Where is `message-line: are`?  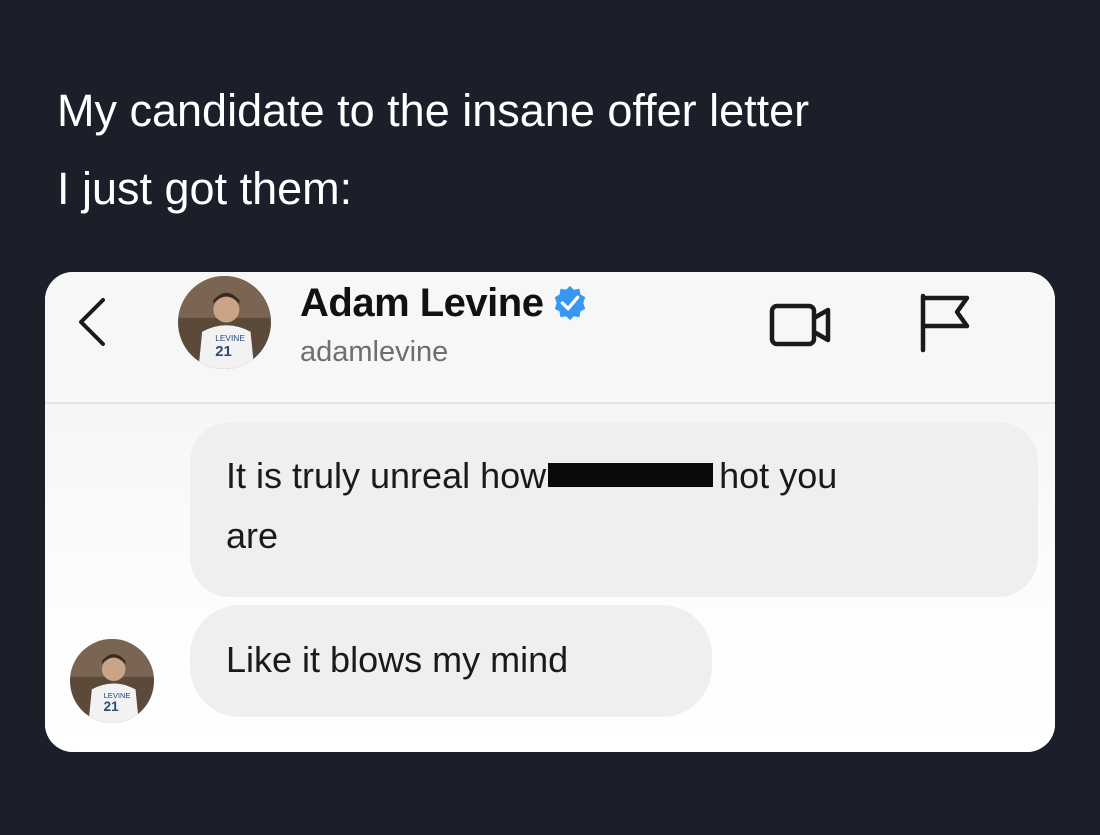 message-line: are is located at coordinates (252, 535).